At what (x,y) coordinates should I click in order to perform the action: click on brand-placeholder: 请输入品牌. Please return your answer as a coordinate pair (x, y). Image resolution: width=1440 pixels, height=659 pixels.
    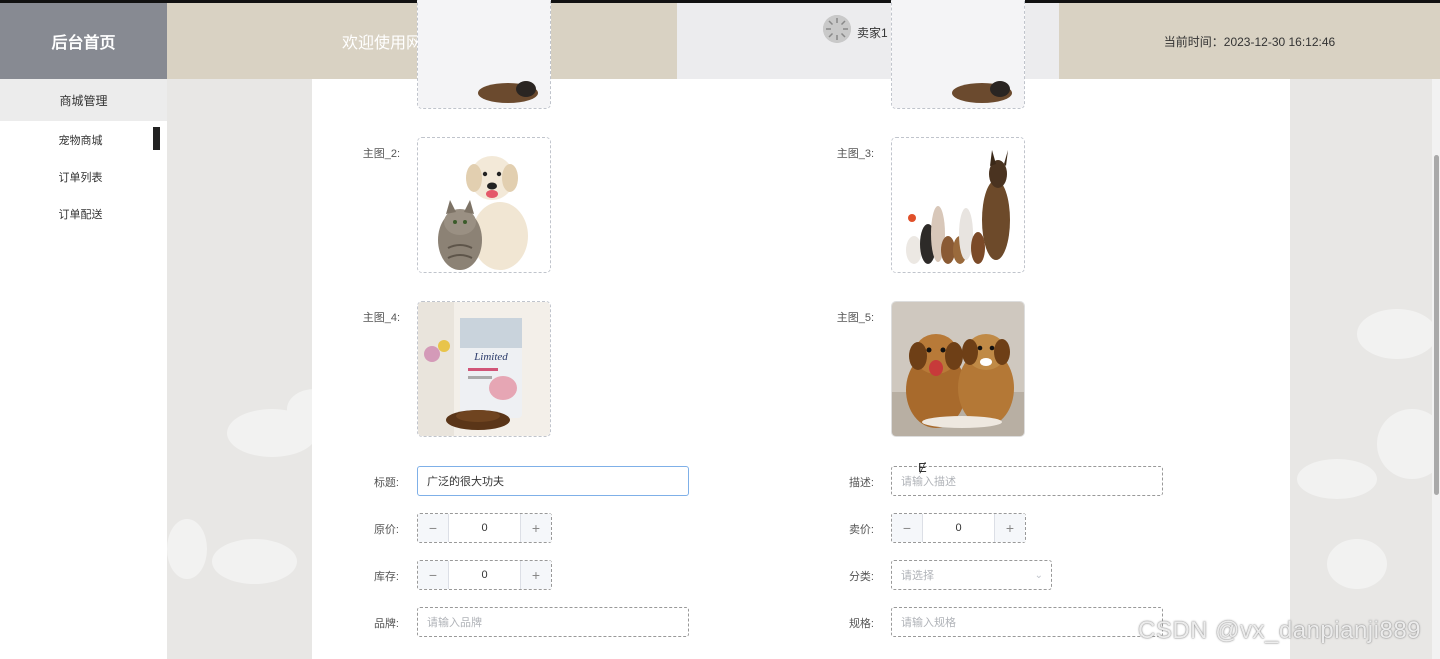
    Looking at the image, I should click on (454, 623).